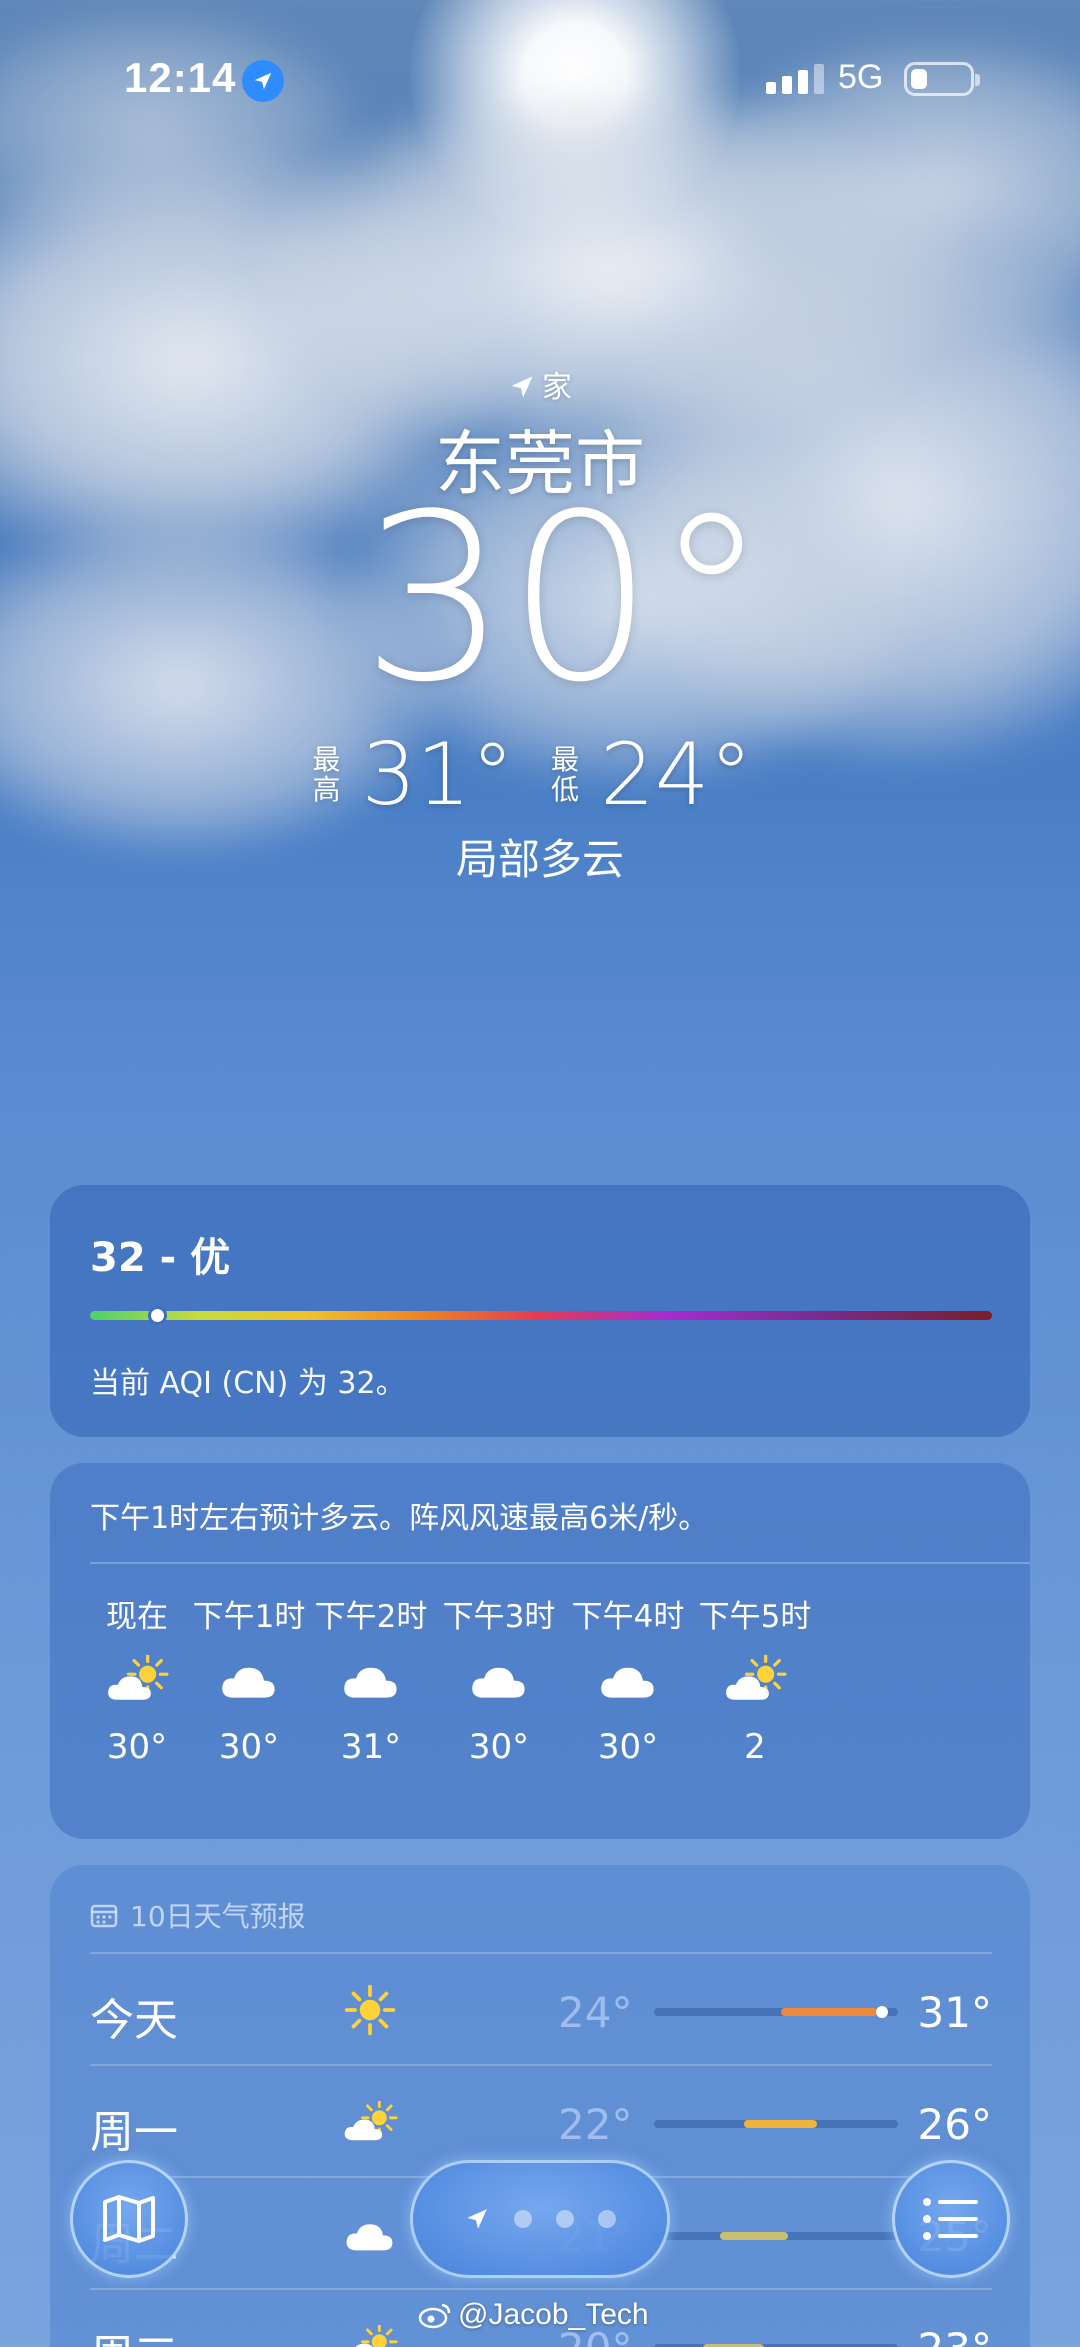  What do you see at coordinates (326, 774) in the screenshot?
I see `high-label: 最高` at bounding box center [326, 774].